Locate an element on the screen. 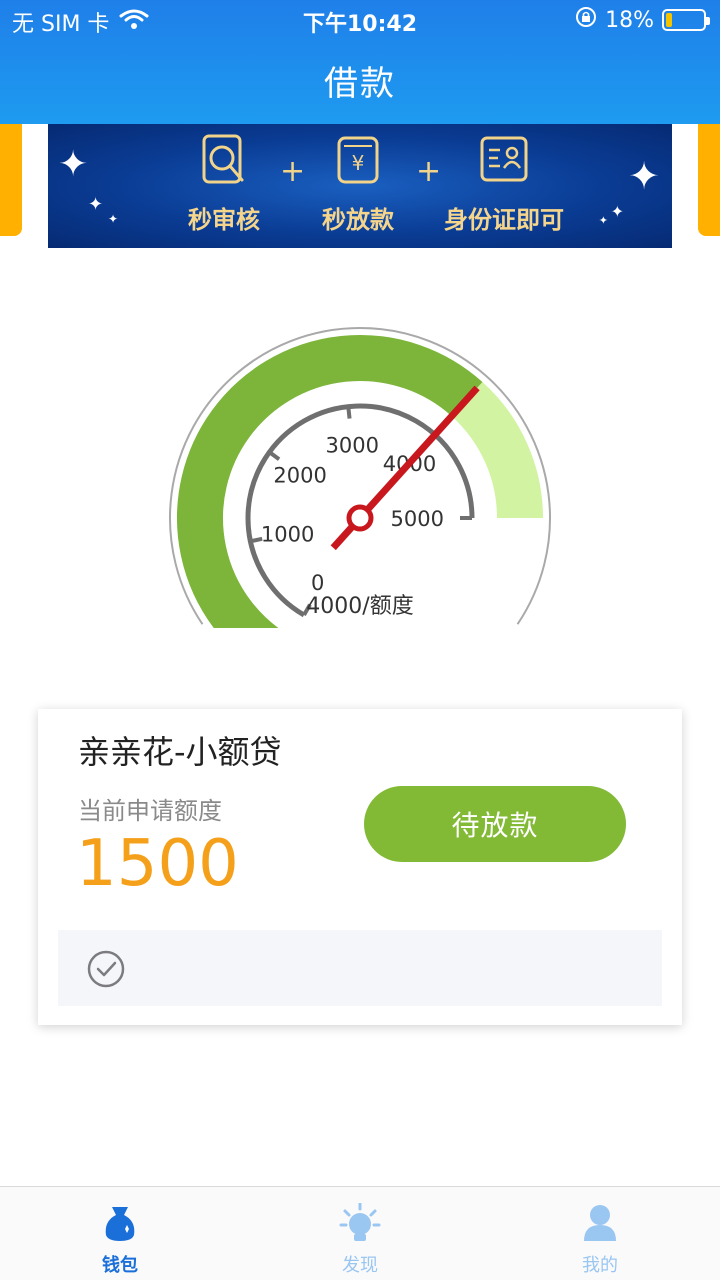 The width and height of the screenshot is (720, 1280). gauge-needle-hub is located at coordinates (360, 518).